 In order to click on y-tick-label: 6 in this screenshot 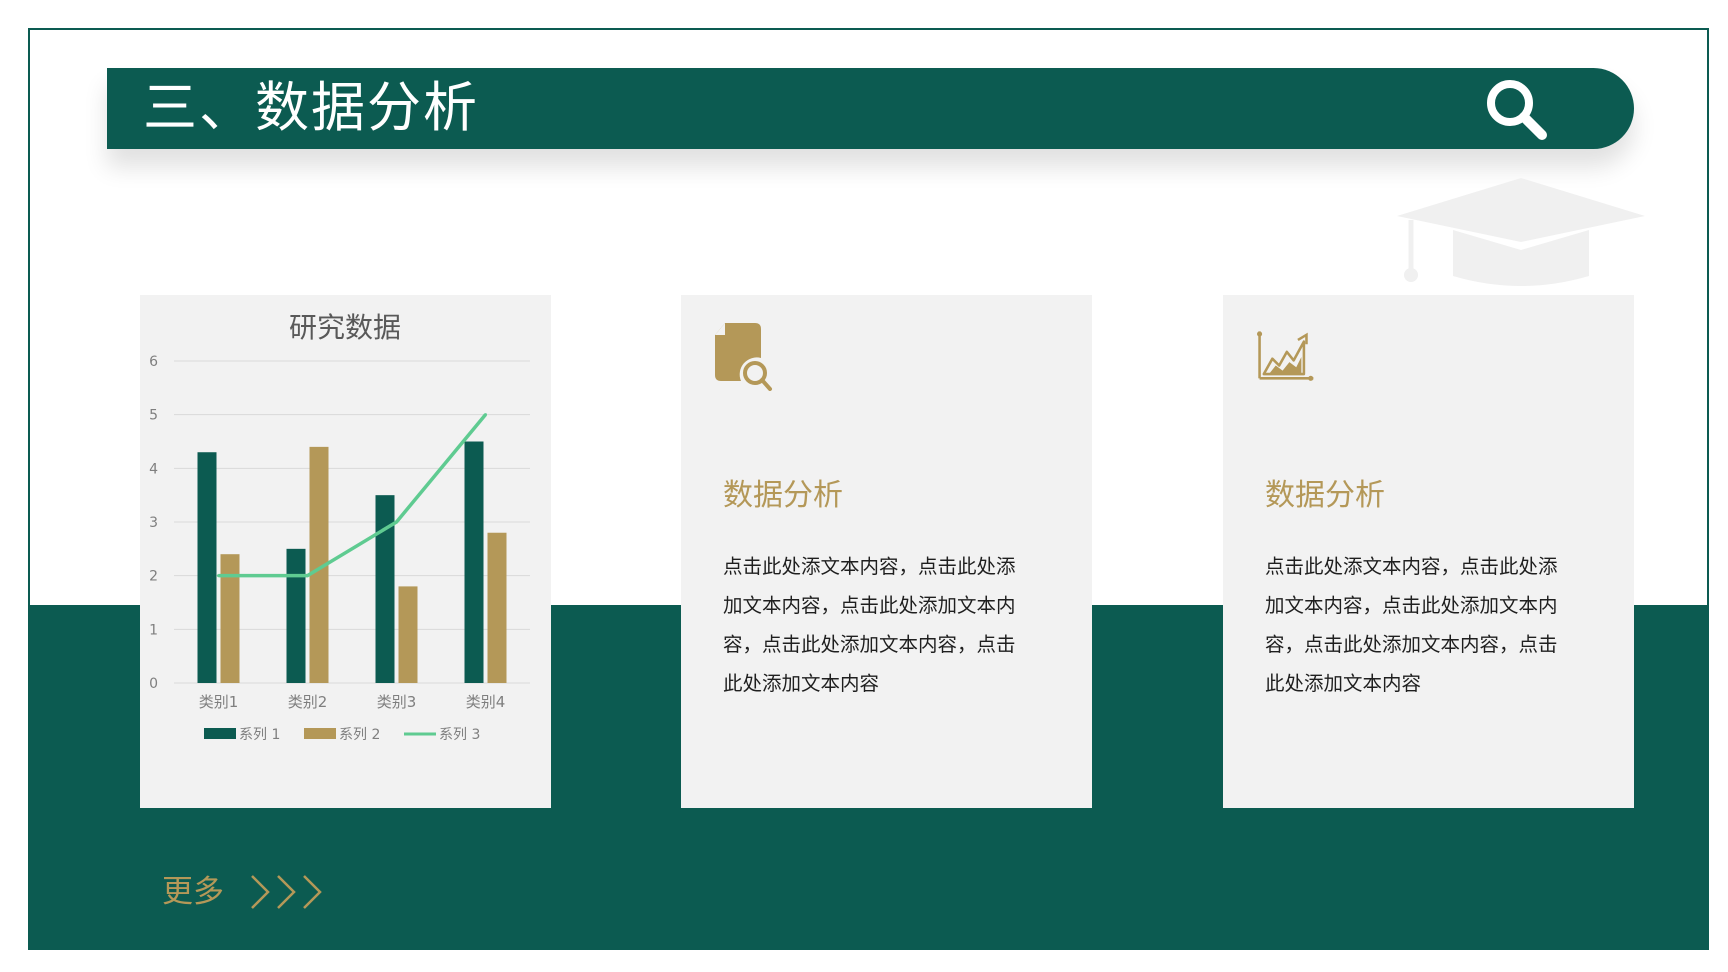, I will do `click(153, 362)`.